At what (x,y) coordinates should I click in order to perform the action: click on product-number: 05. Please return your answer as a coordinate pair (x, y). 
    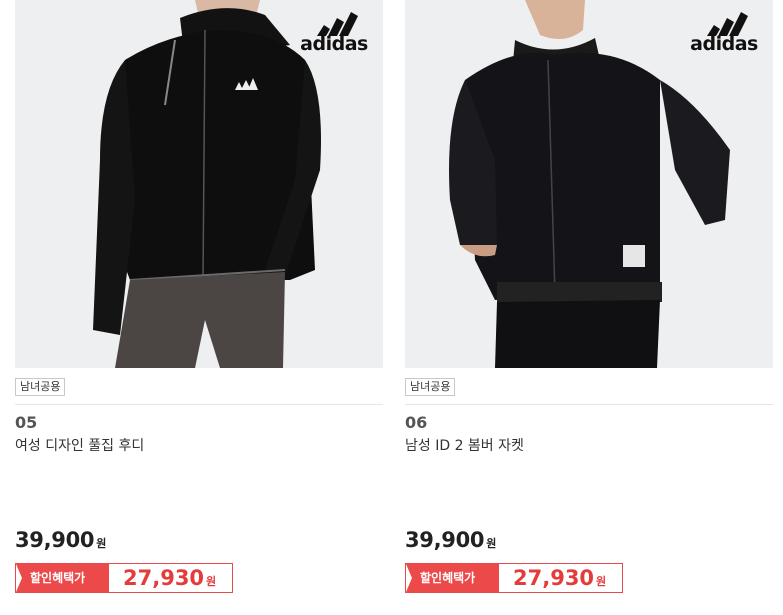
    Looking at the image, I should click on (26, 422).